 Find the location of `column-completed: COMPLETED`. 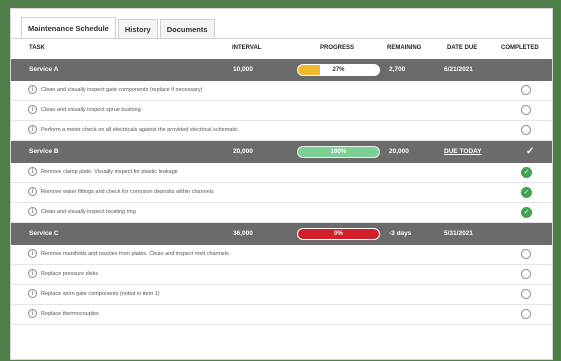

column-completed: COMPLETED is located at coordinates (520, 48).